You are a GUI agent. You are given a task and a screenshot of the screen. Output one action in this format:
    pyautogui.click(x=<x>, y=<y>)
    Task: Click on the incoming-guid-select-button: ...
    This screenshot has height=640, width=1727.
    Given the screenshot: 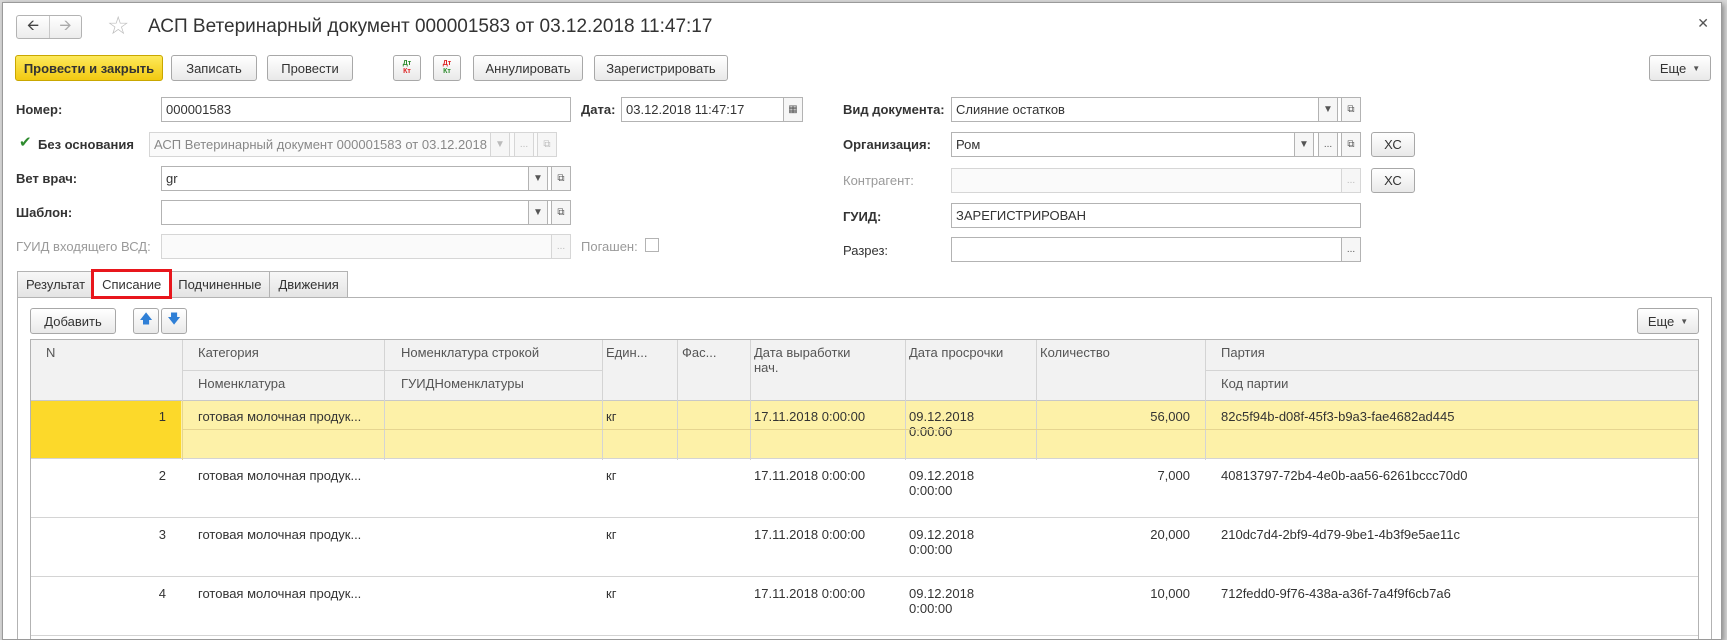 What is the action you would take?
    pyautogui.click(x=560, y=246)
    